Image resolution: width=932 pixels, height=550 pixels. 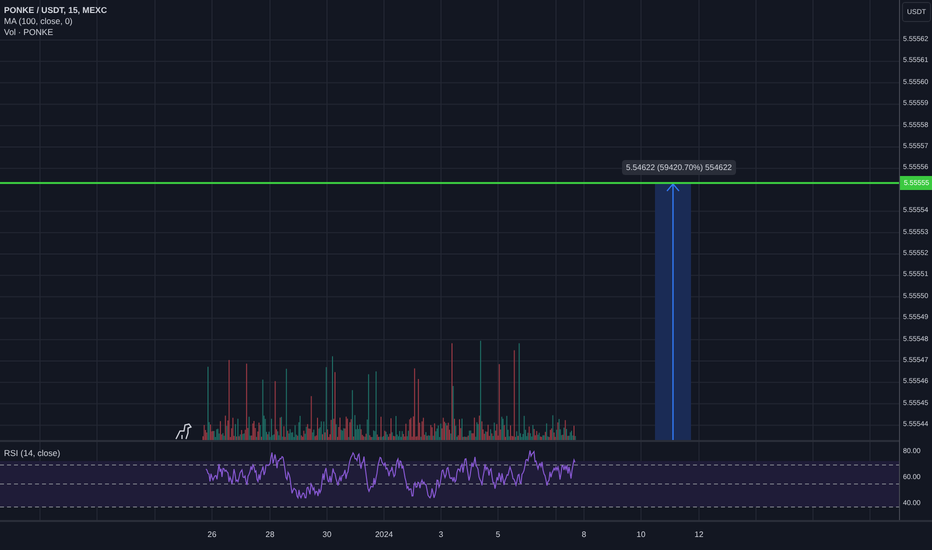 I want to click on indicator-label: Vol · PONKE, so click(x=55, y=32).